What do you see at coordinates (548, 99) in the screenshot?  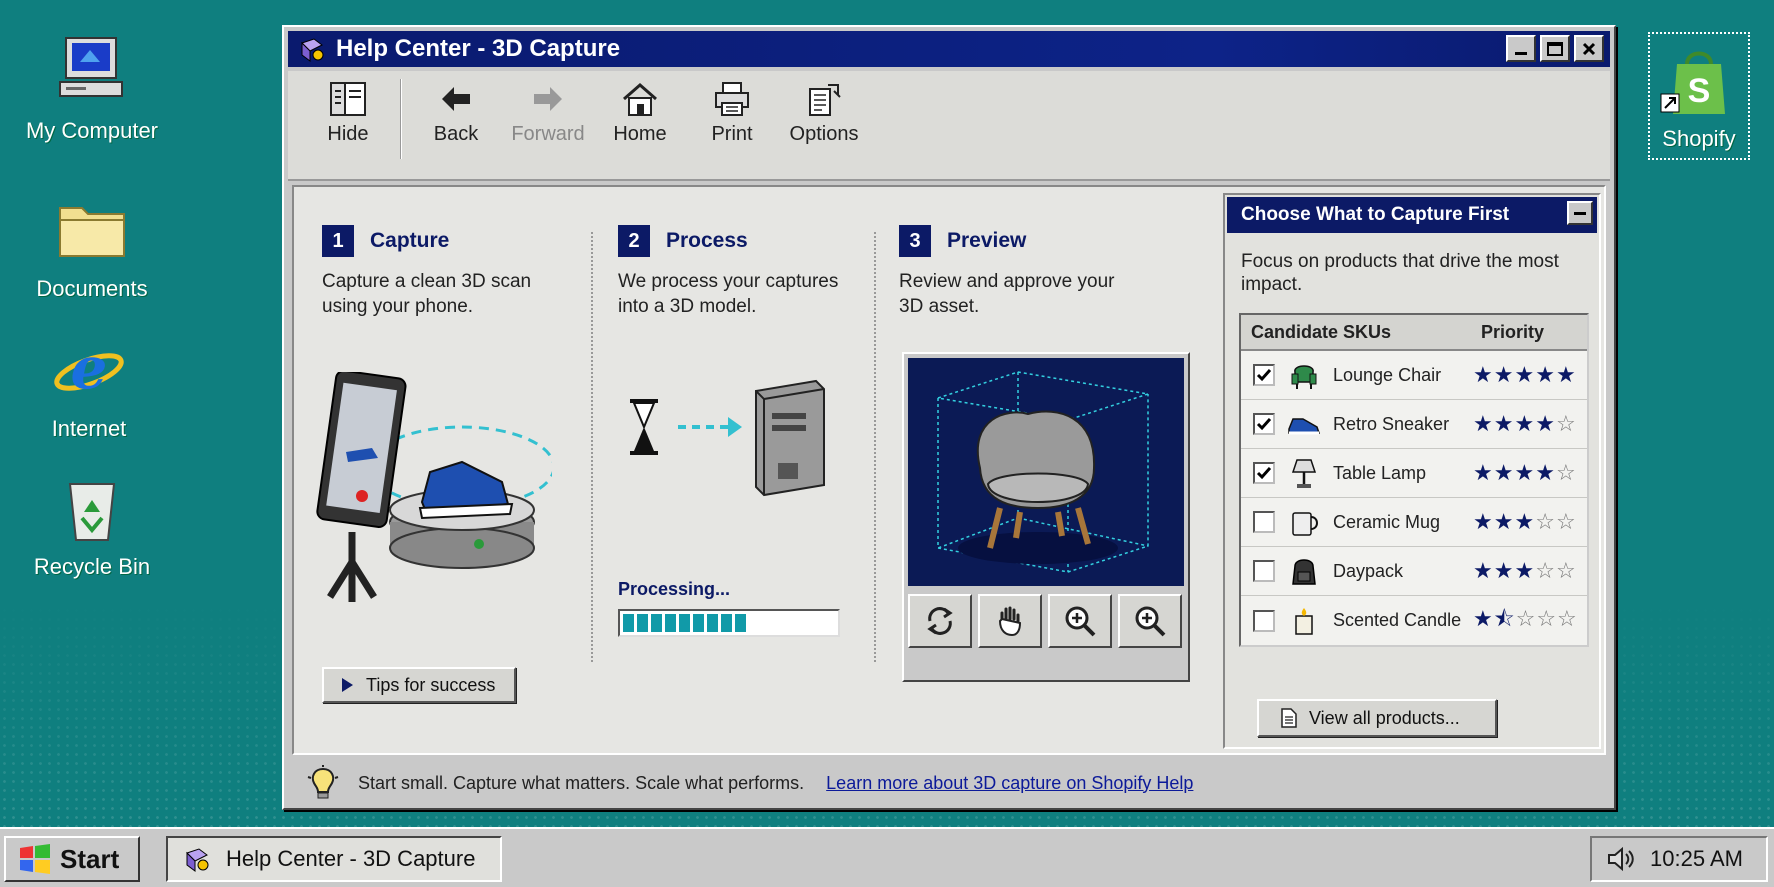 I see `forward-arrow-icon` at bounding box center [548, 99].